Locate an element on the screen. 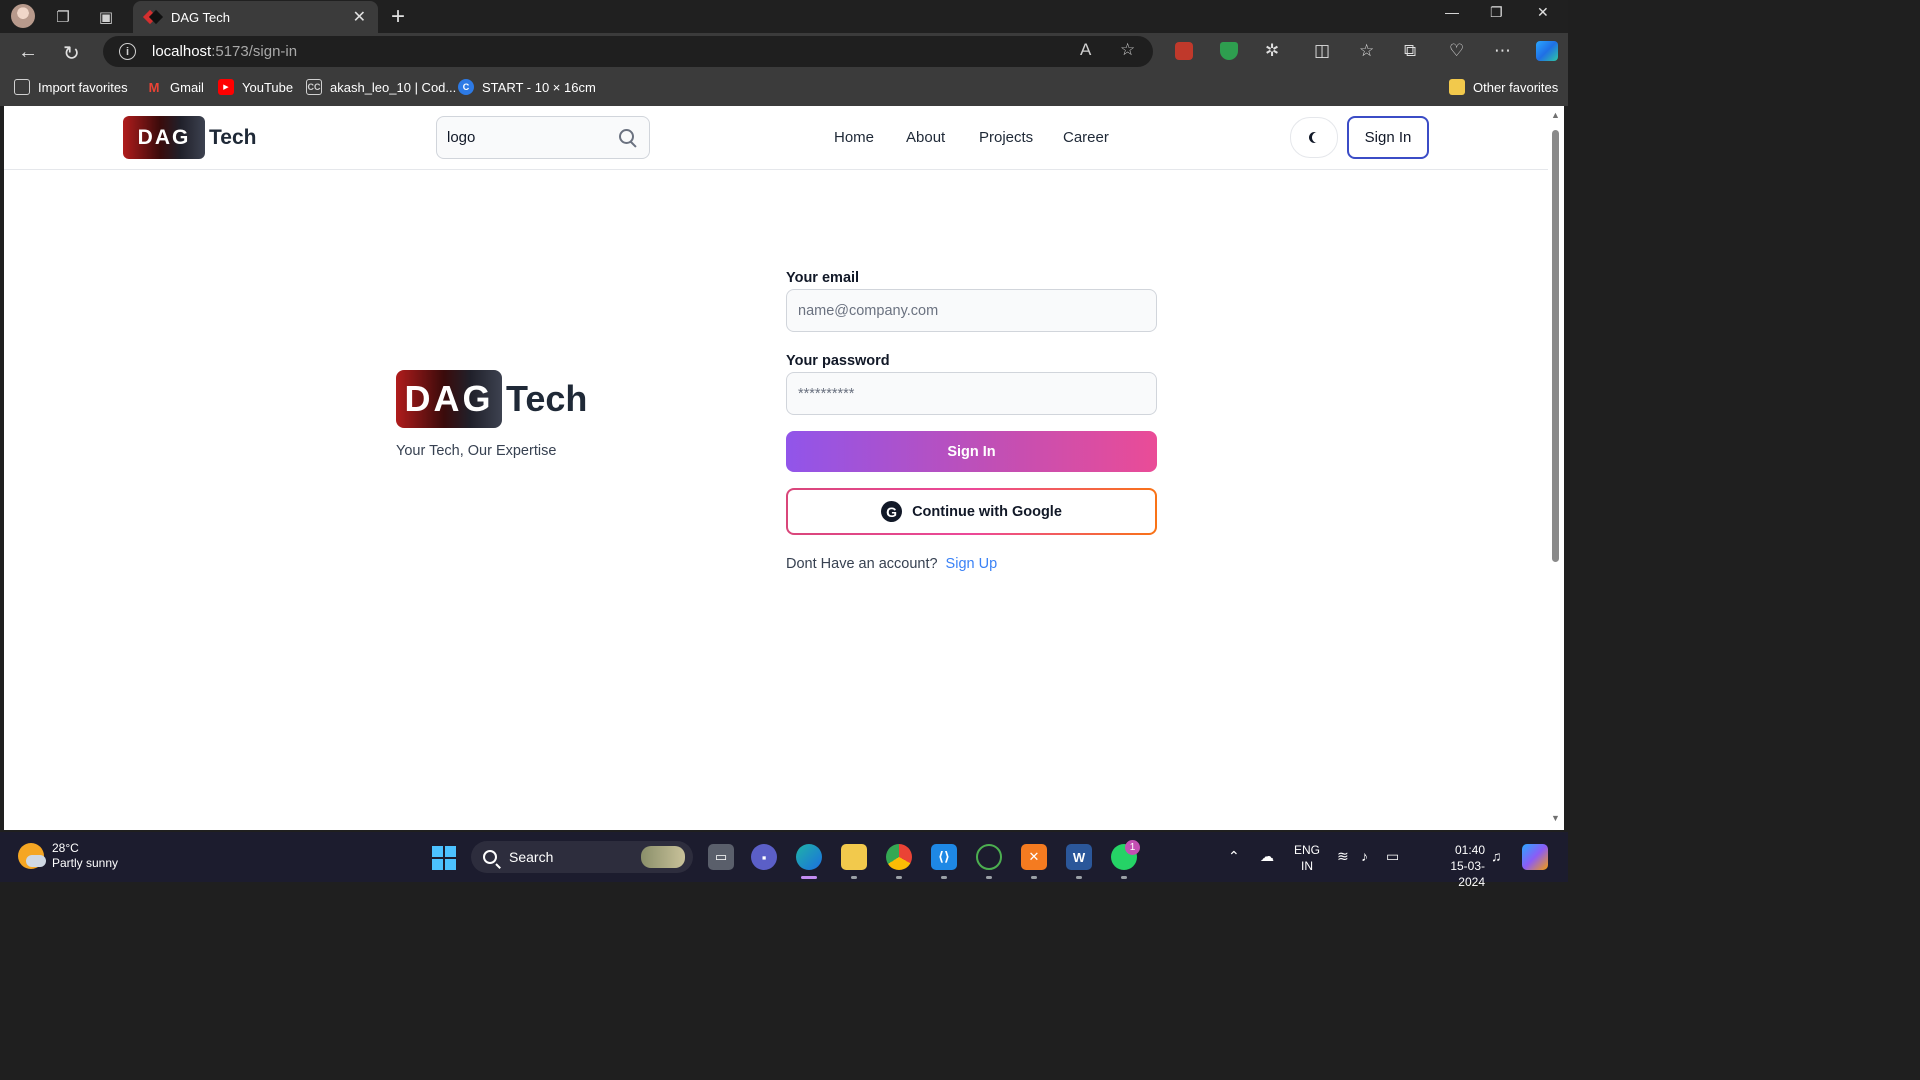 The height and width of the screenshot is (1080, 1920). header-sign-in-button: Sign In is located at coordinates (1388, 137).